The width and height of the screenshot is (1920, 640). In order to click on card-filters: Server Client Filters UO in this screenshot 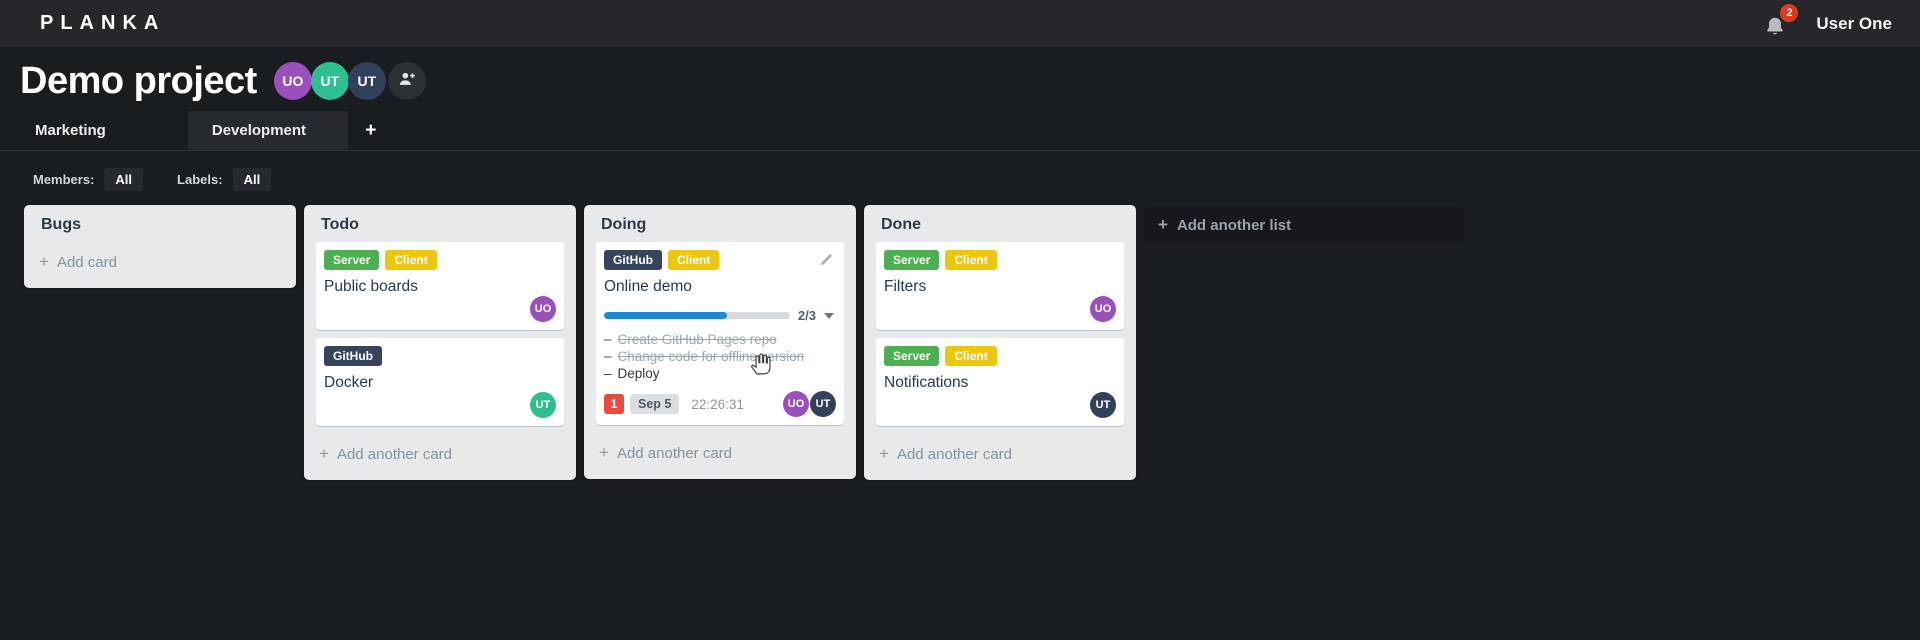, I will do `click(1000, 286)`.